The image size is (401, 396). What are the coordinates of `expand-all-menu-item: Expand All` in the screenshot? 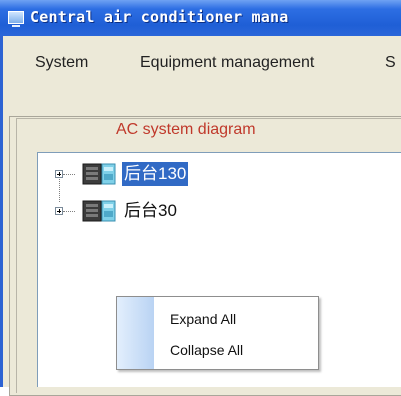 It's located at (235, 319).